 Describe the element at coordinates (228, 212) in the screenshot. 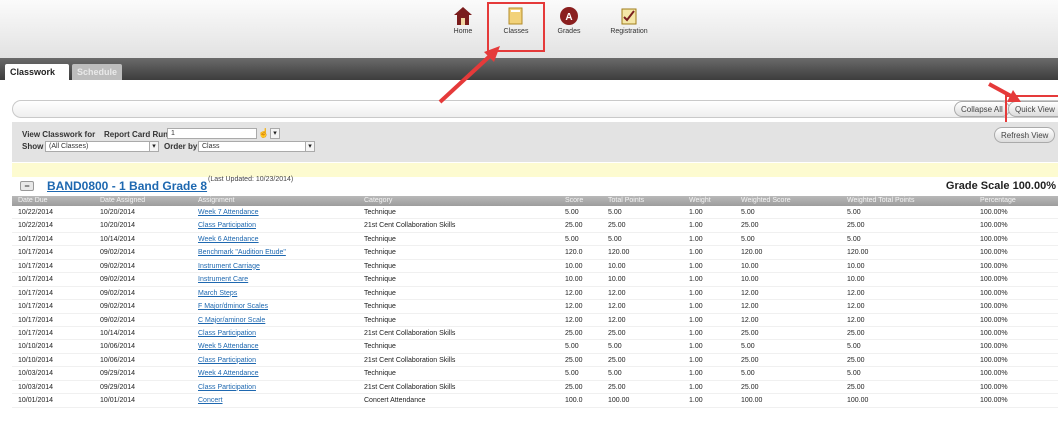

I see `assignment-link: Week 7 Attendance` at that location.